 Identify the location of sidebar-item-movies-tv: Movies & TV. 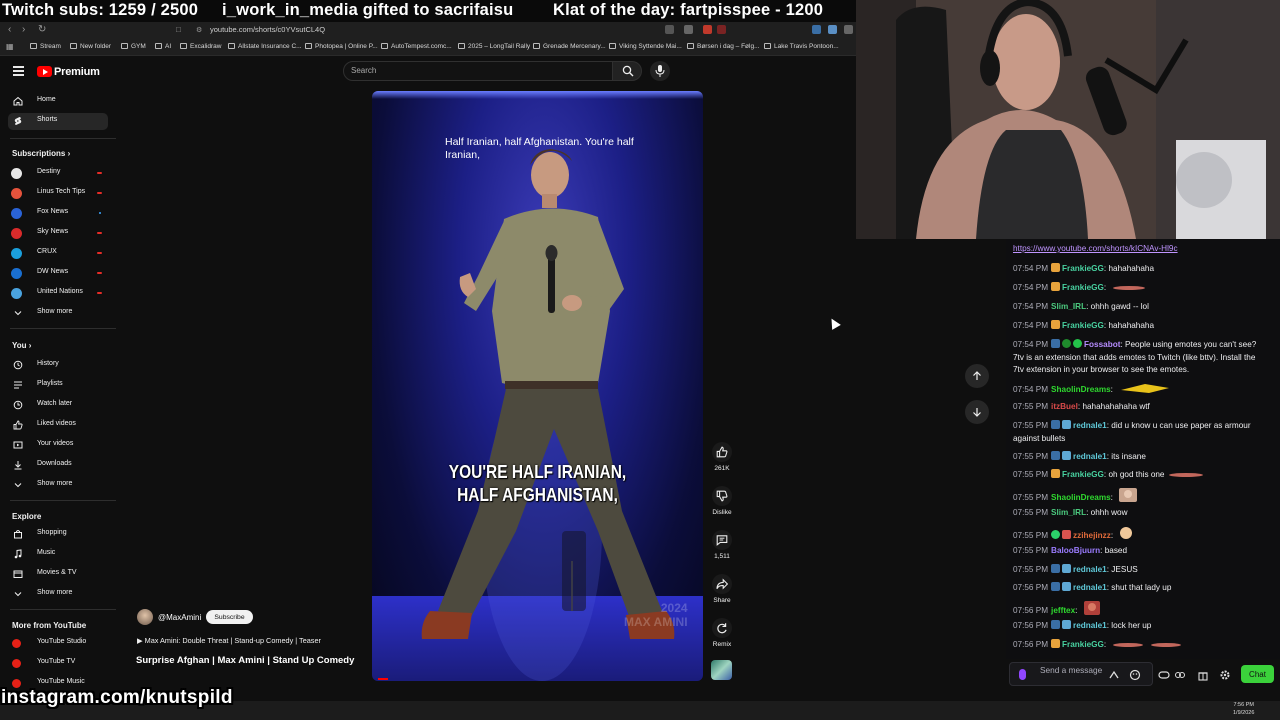
(58, 574).